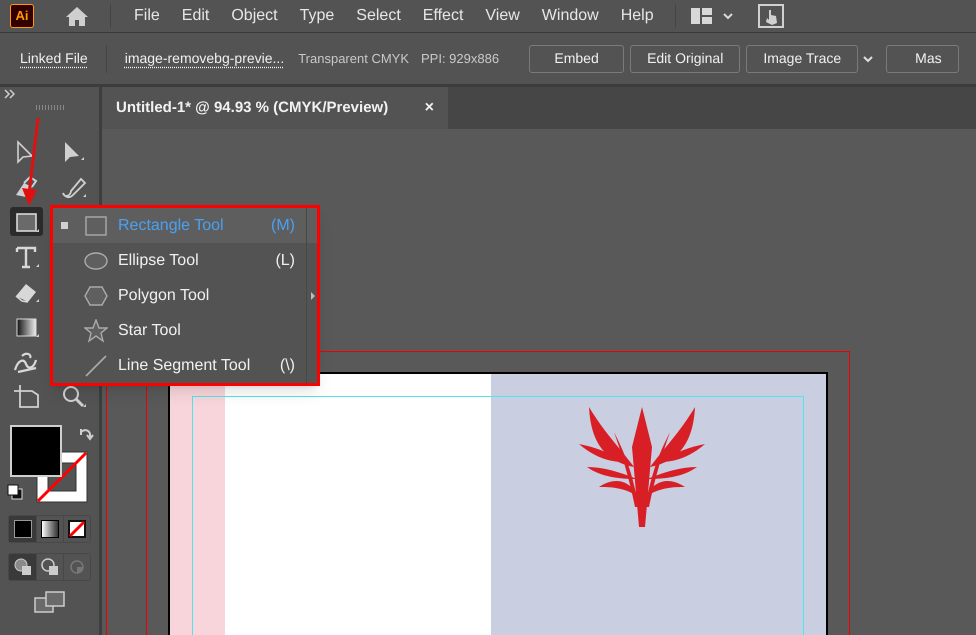 The image size is (976, 635). I want to click on tool-name: Rectangle Tool, so click(171, 226).